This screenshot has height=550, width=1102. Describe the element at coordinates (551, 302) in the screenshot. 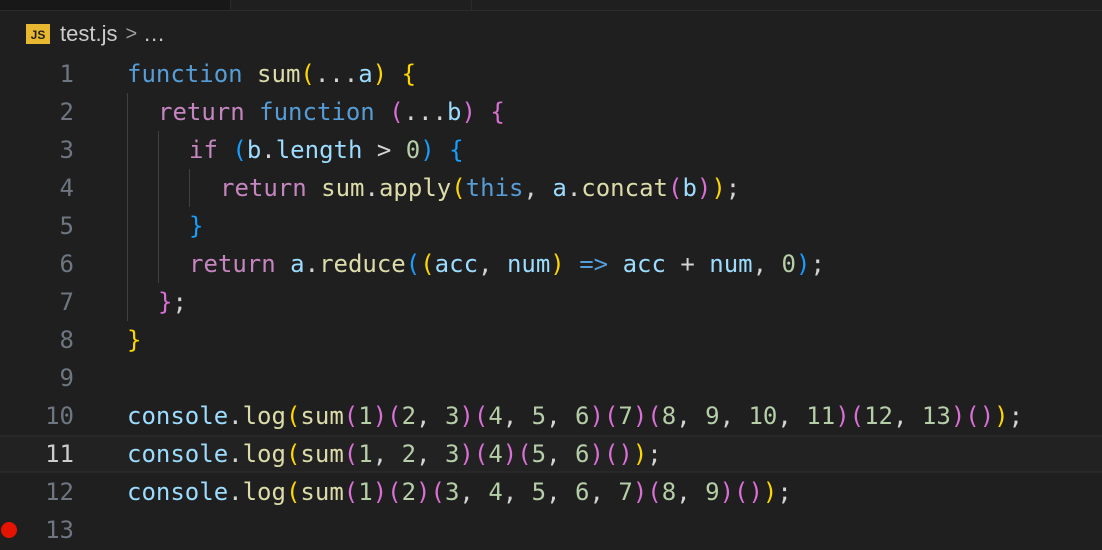

I see `code-line: 7};` at that location.